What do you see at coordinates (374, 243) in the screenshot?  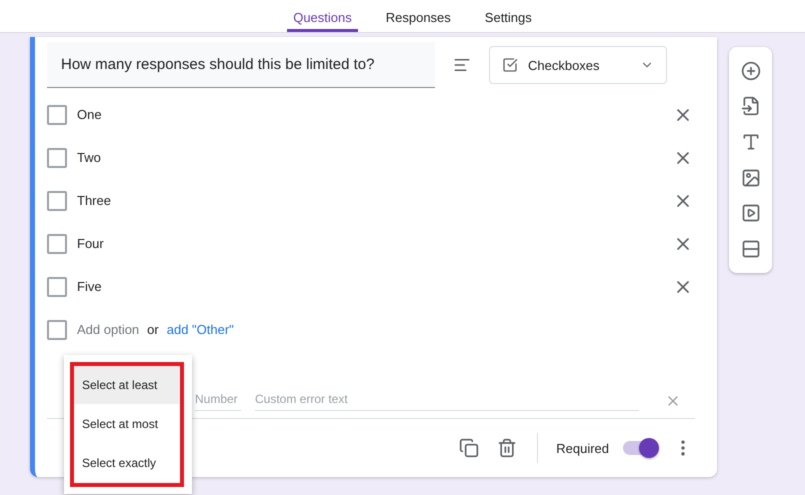 I see `option-label: Four` at bounding box center [374, 243].